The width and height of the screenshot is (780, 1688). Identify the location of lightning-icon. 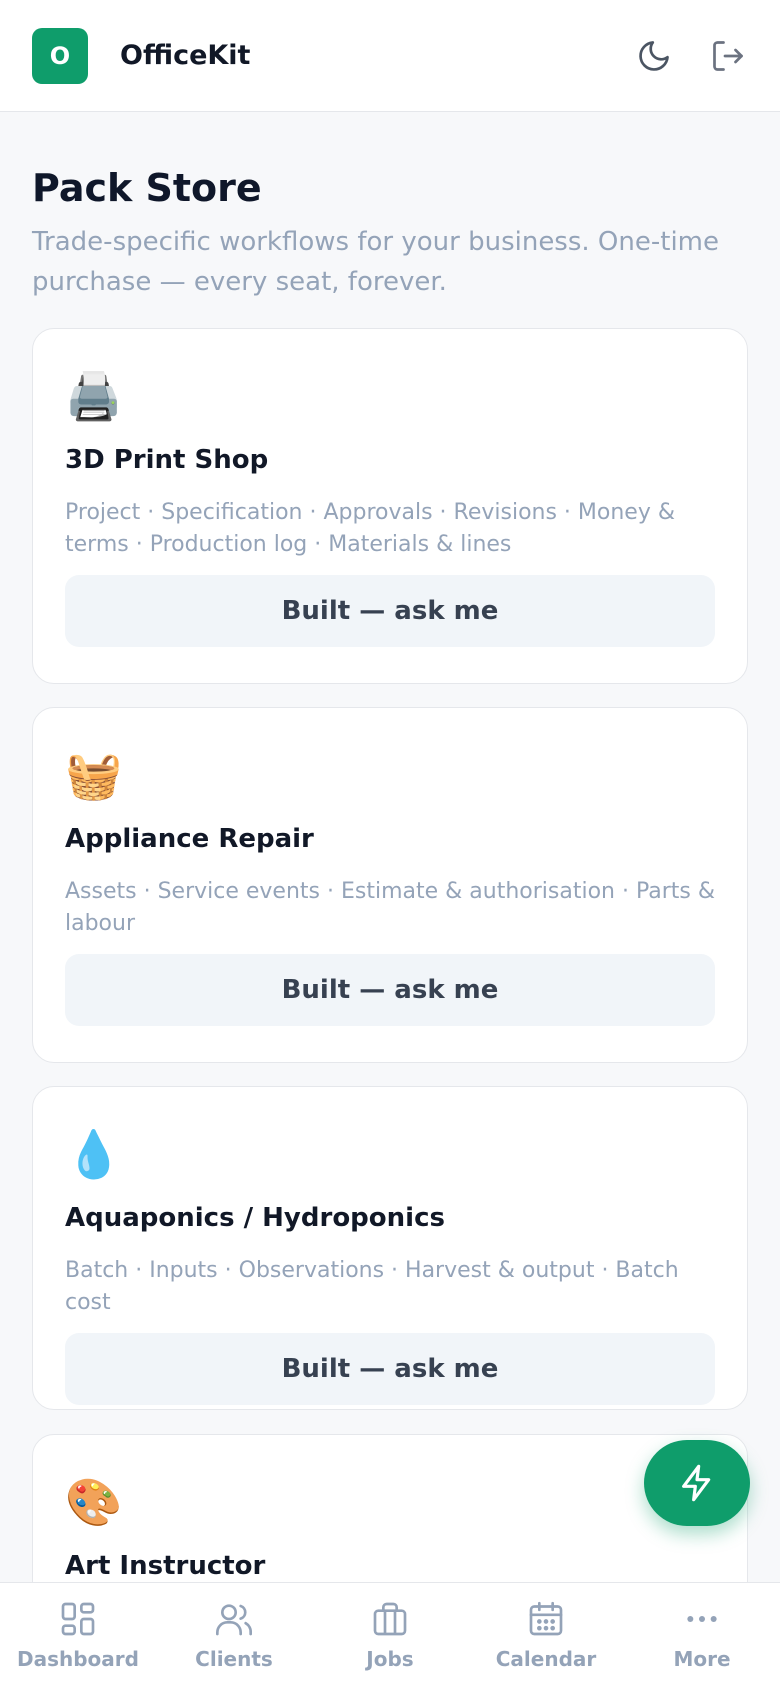
(696, 1483).